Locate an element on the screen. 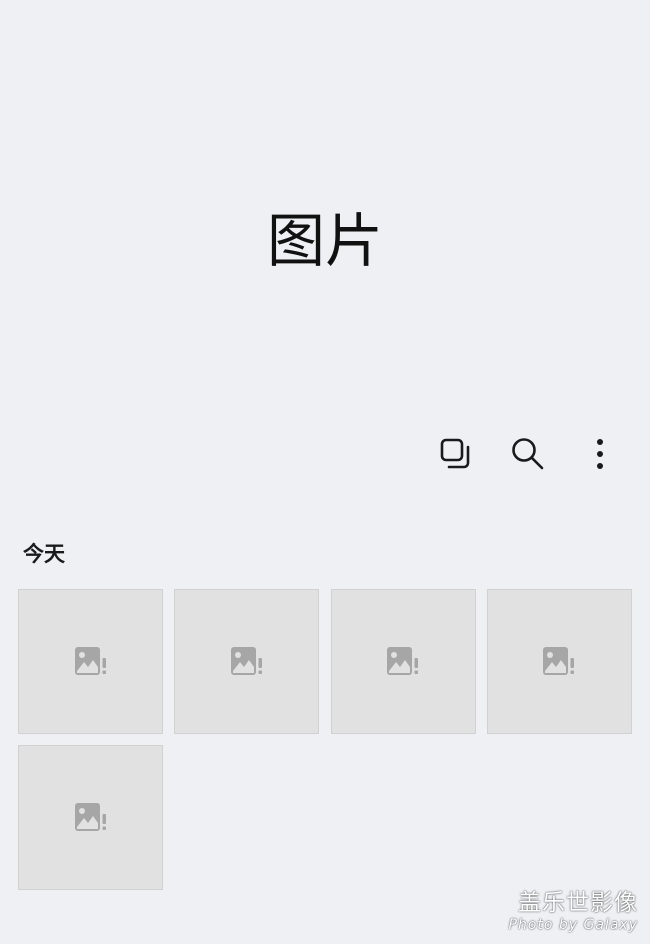 This screenshot has width=650, height=944. watermark: 盖乐世影像 Photo by Galaxy is located at coordinates (573, 911).